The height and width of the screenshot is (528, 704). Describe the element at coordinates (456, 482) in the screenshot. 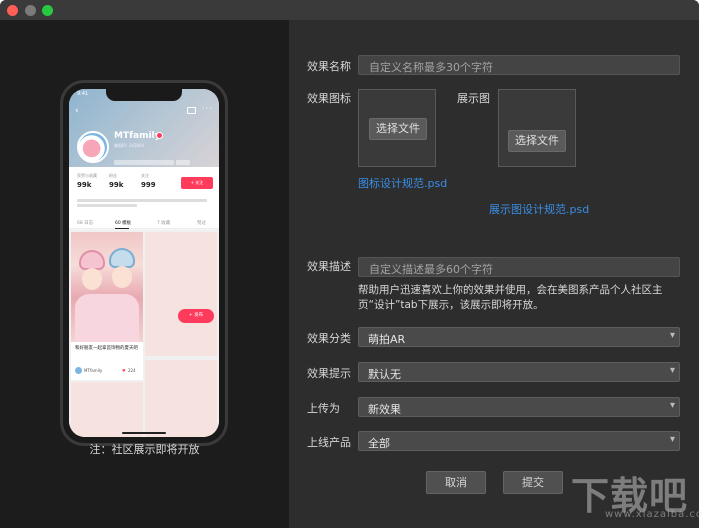

I see `cancel-button: 取消` at that location.